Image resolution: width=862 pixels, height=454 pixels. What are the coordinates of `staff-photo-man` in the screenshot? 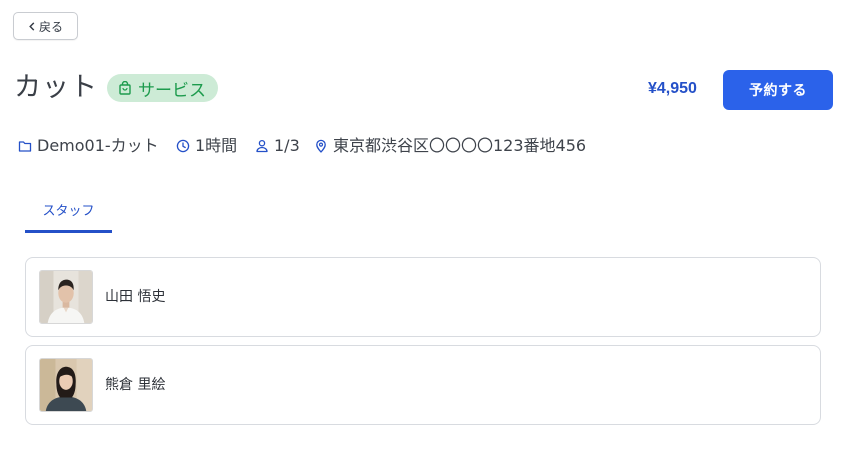 It's located at (66, 297).